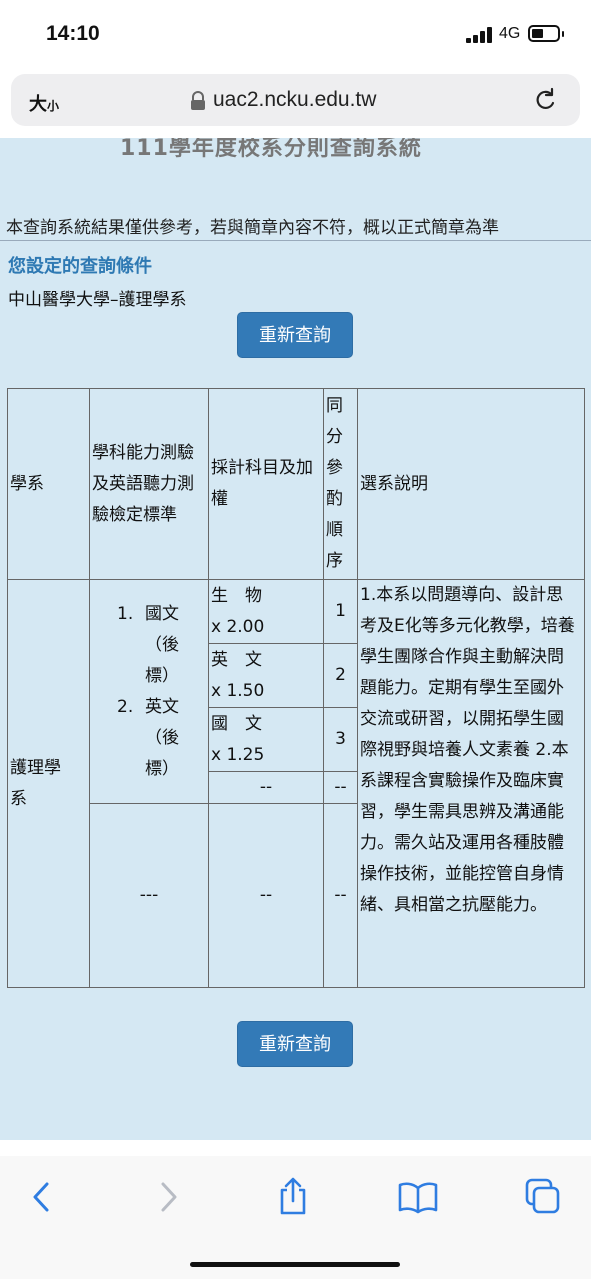  I want to click on page-title: 111學年度校系分則查詢系統, so click(271, 149).